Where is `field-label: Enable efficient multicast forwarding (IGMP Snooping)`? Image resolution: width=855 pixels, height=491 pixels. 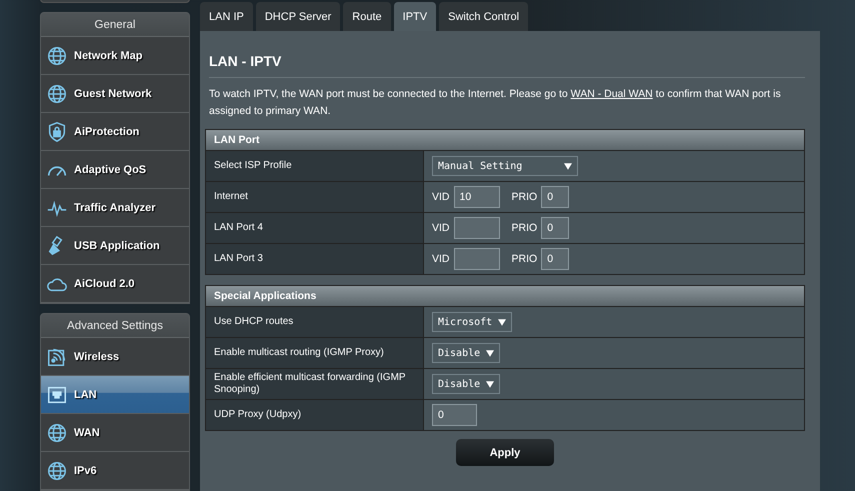
field-label: Enable efficient multicast forwarding (IGMP Snooping) is located at coordinates (315, 384).